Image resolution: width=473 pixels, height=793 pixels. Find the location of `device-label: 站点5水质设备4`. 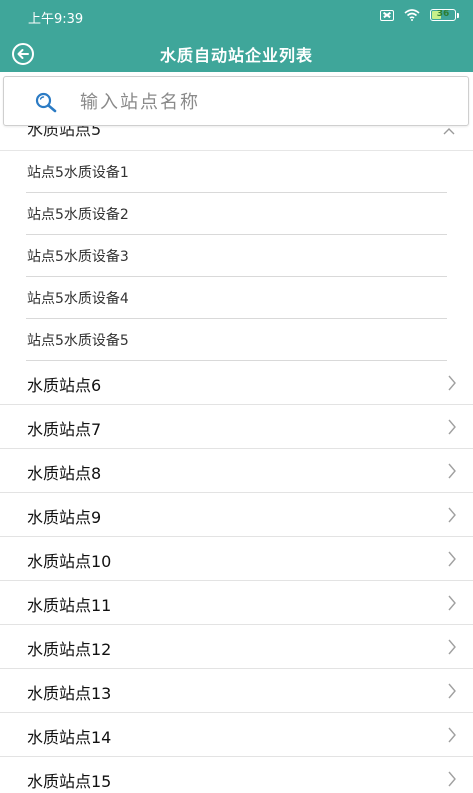

device-label: 站点5水质设备4 is located at coordinates (78, 299).